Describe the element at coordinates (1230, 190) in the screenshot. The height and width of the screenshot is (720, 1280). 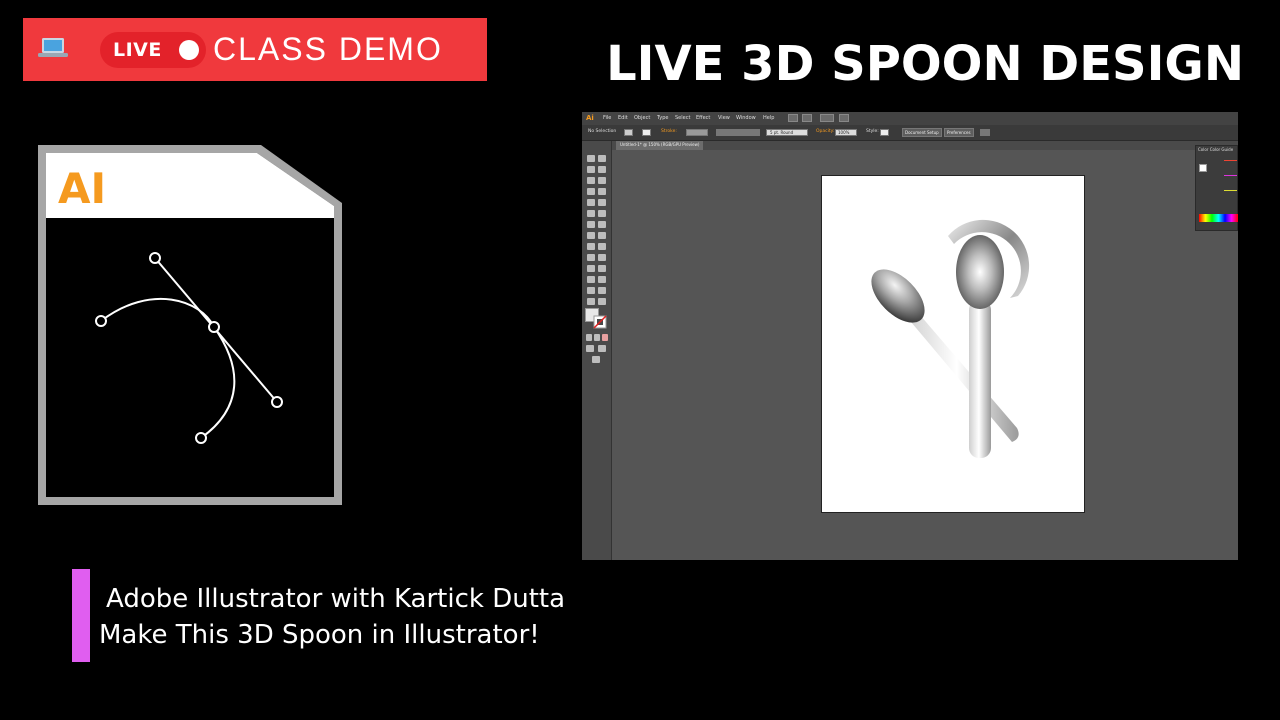
I see `color-slider-b` at that location.